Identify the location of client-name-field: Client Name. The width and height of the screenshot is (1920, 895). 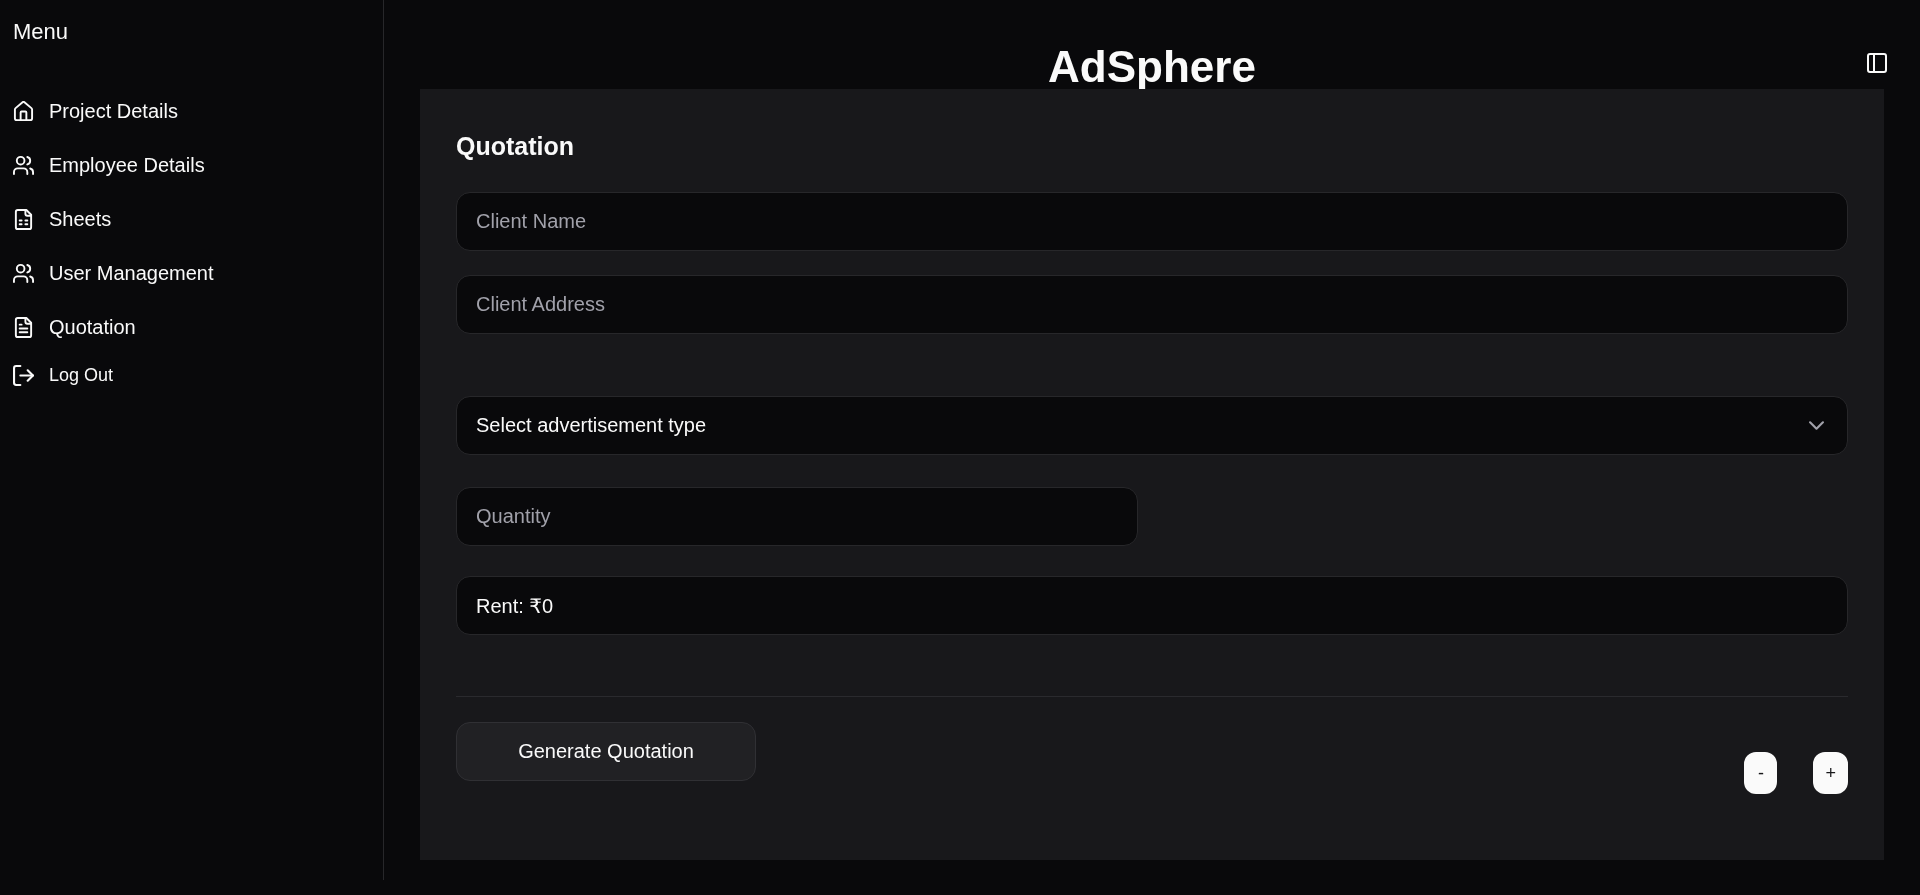
(1152, 221).